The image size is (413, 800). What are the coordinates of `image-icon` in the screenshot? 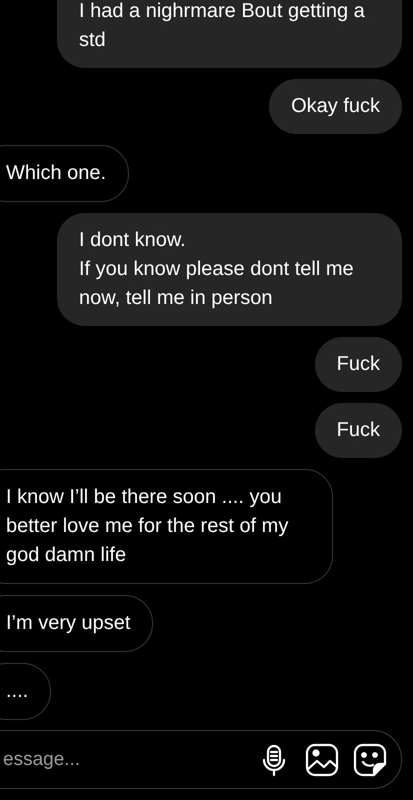 It's located at (322, 759).